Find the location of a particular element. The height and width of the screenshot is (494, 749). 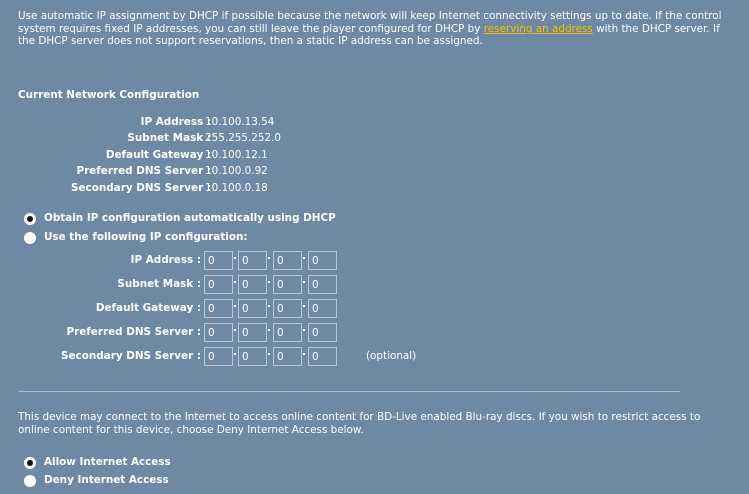

deny-internet-label: Deny Internet Access is located at coordinates (106, 480).